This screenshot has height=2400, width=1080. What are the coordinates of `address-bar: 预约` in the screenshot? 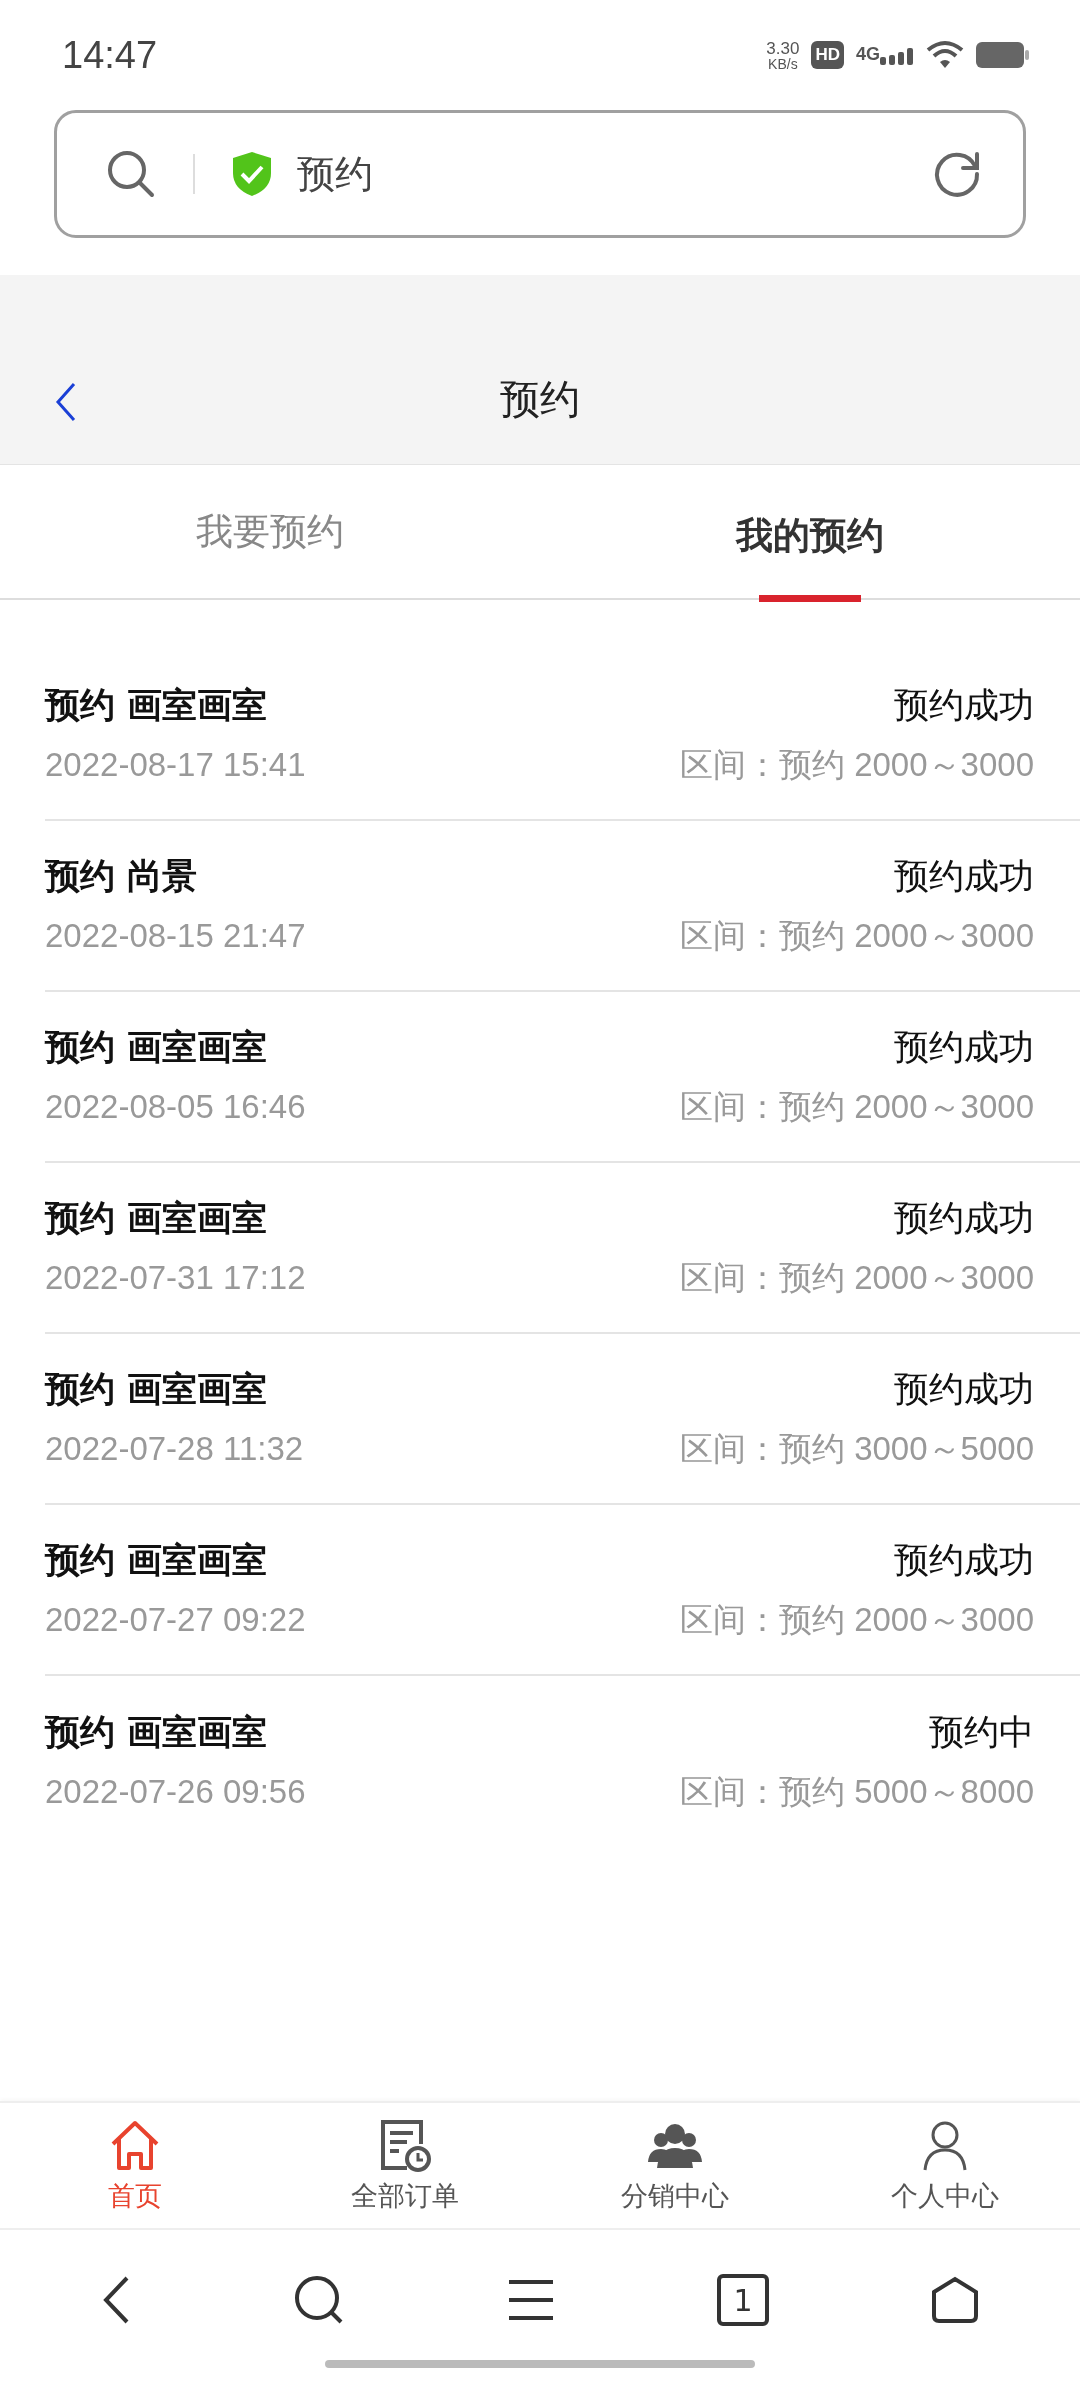 It's located at (540, 174).